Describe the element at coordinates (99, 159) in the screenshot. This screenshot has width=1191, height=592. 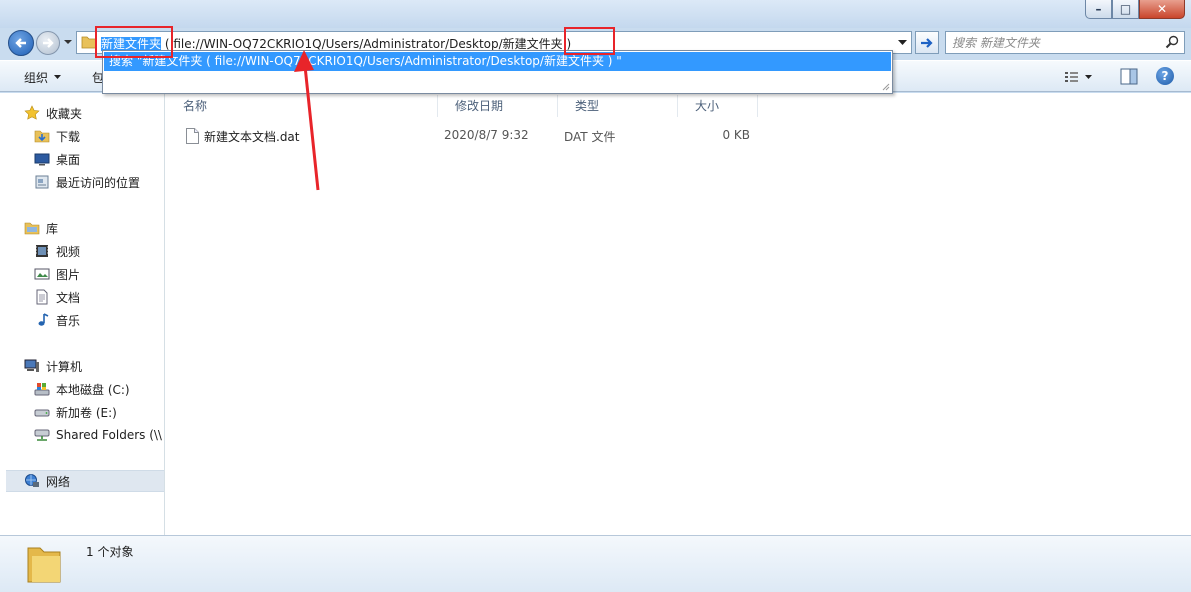
I see `sidebar-item-desktop: 桌面` at that location.